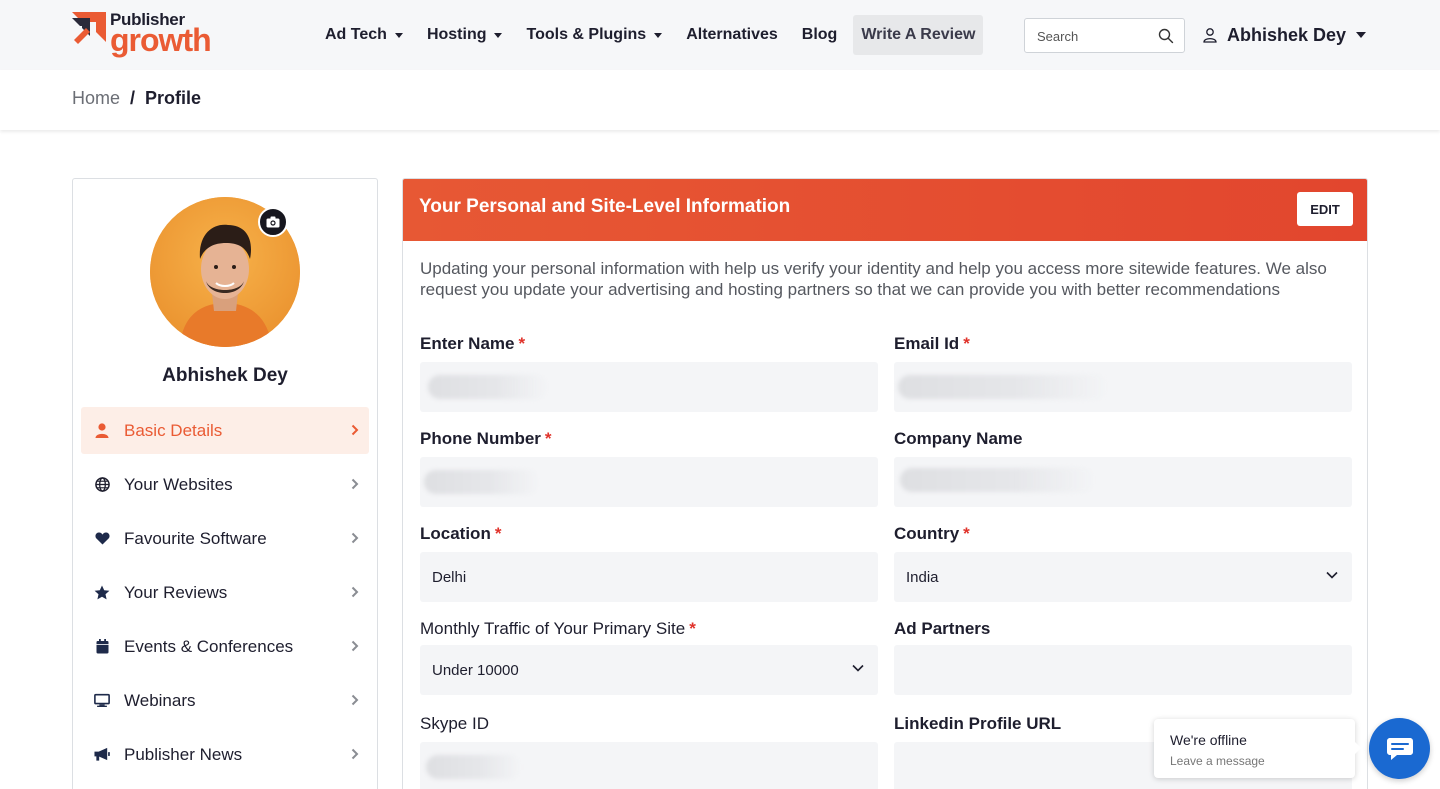 The width and height of the screenshot is (1440, 789). I want to click on nav-hosting: Hosting, so click(465, 35).